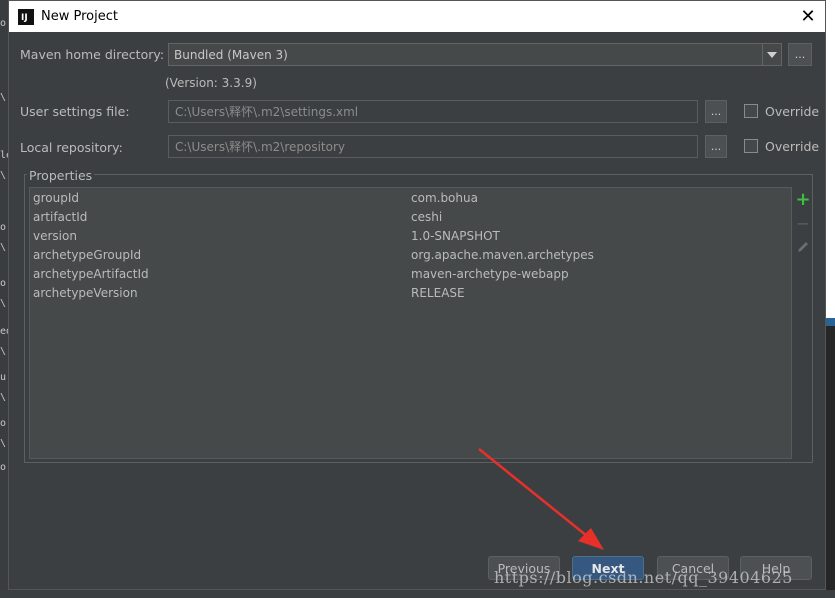  I want to click on annotation-arrow-icon, so click(541, 499).